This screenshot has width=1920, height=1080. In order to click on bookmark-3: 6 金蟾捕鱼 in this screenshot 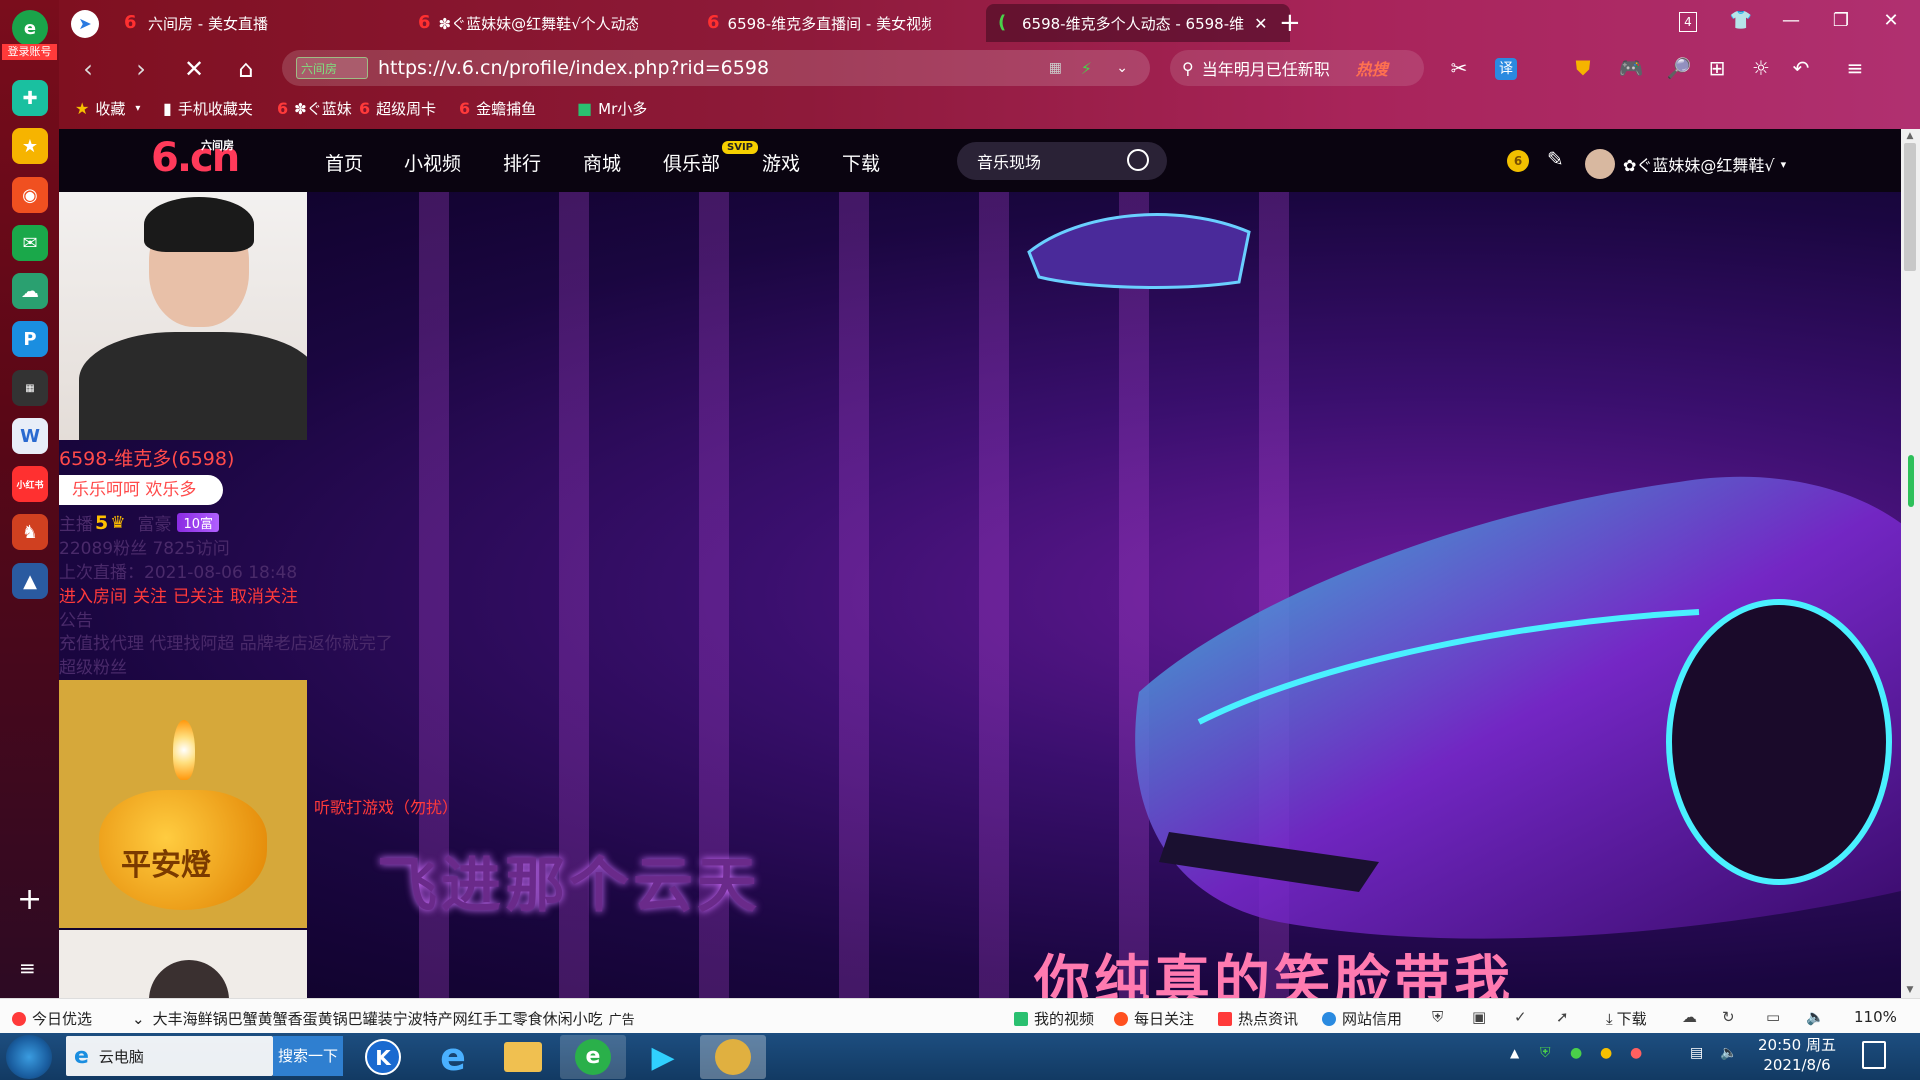, I will do `click(497, 108)`.